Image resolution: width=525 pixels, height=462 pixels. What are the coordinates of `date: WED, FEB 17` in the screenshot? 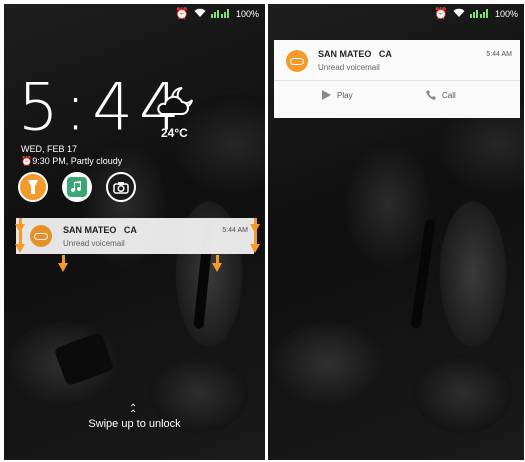 It's located at (49, 149).